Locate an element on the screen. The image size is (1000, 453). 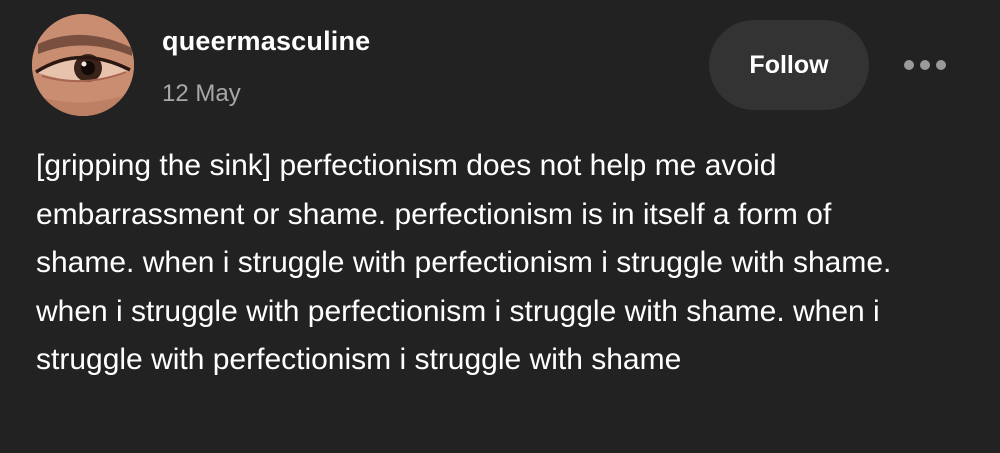
post-date: 12 May is located at coordinates (201, 93).